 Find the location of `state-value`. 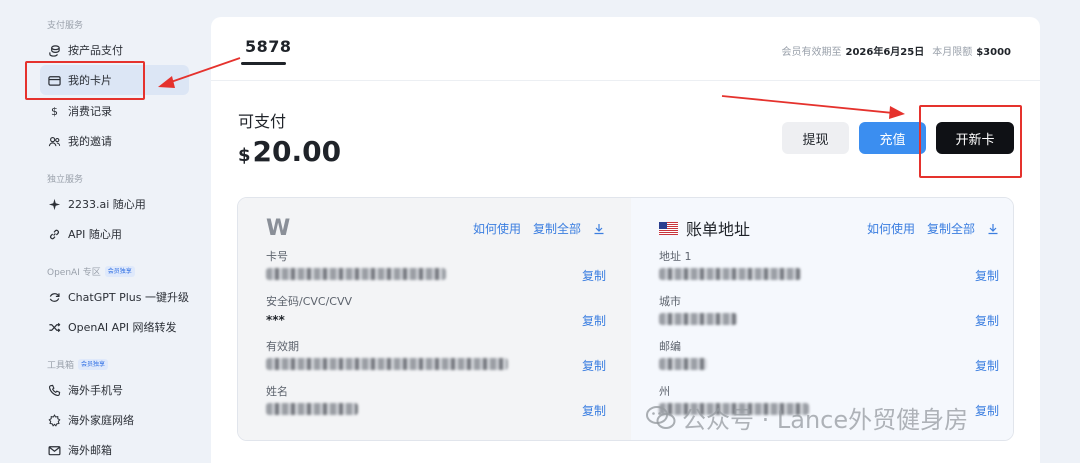

state-value is located at coordinates (829, 410).